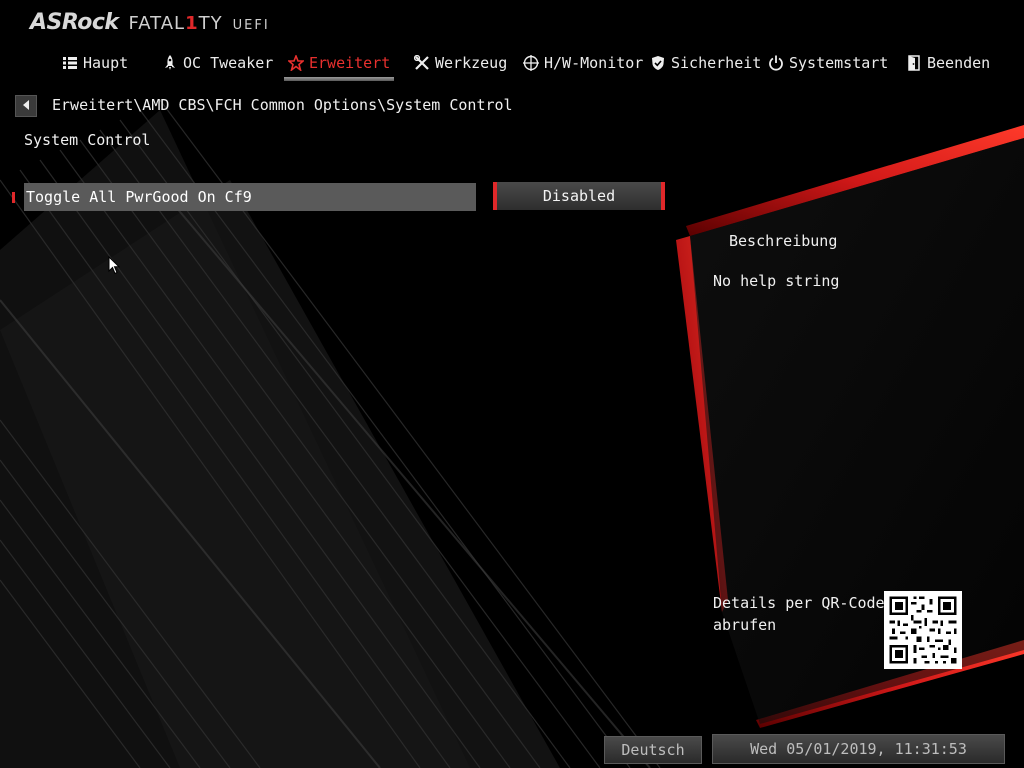  I want to click on tab-systemstart: Systemstart, so click(828, 63).